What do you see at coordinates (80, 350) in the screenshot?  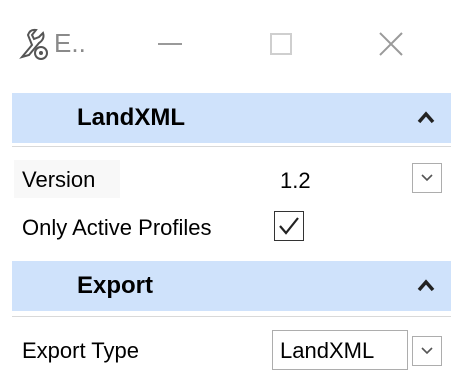 I see `export-type-label: Export Type` at bounding box center [80, 350].